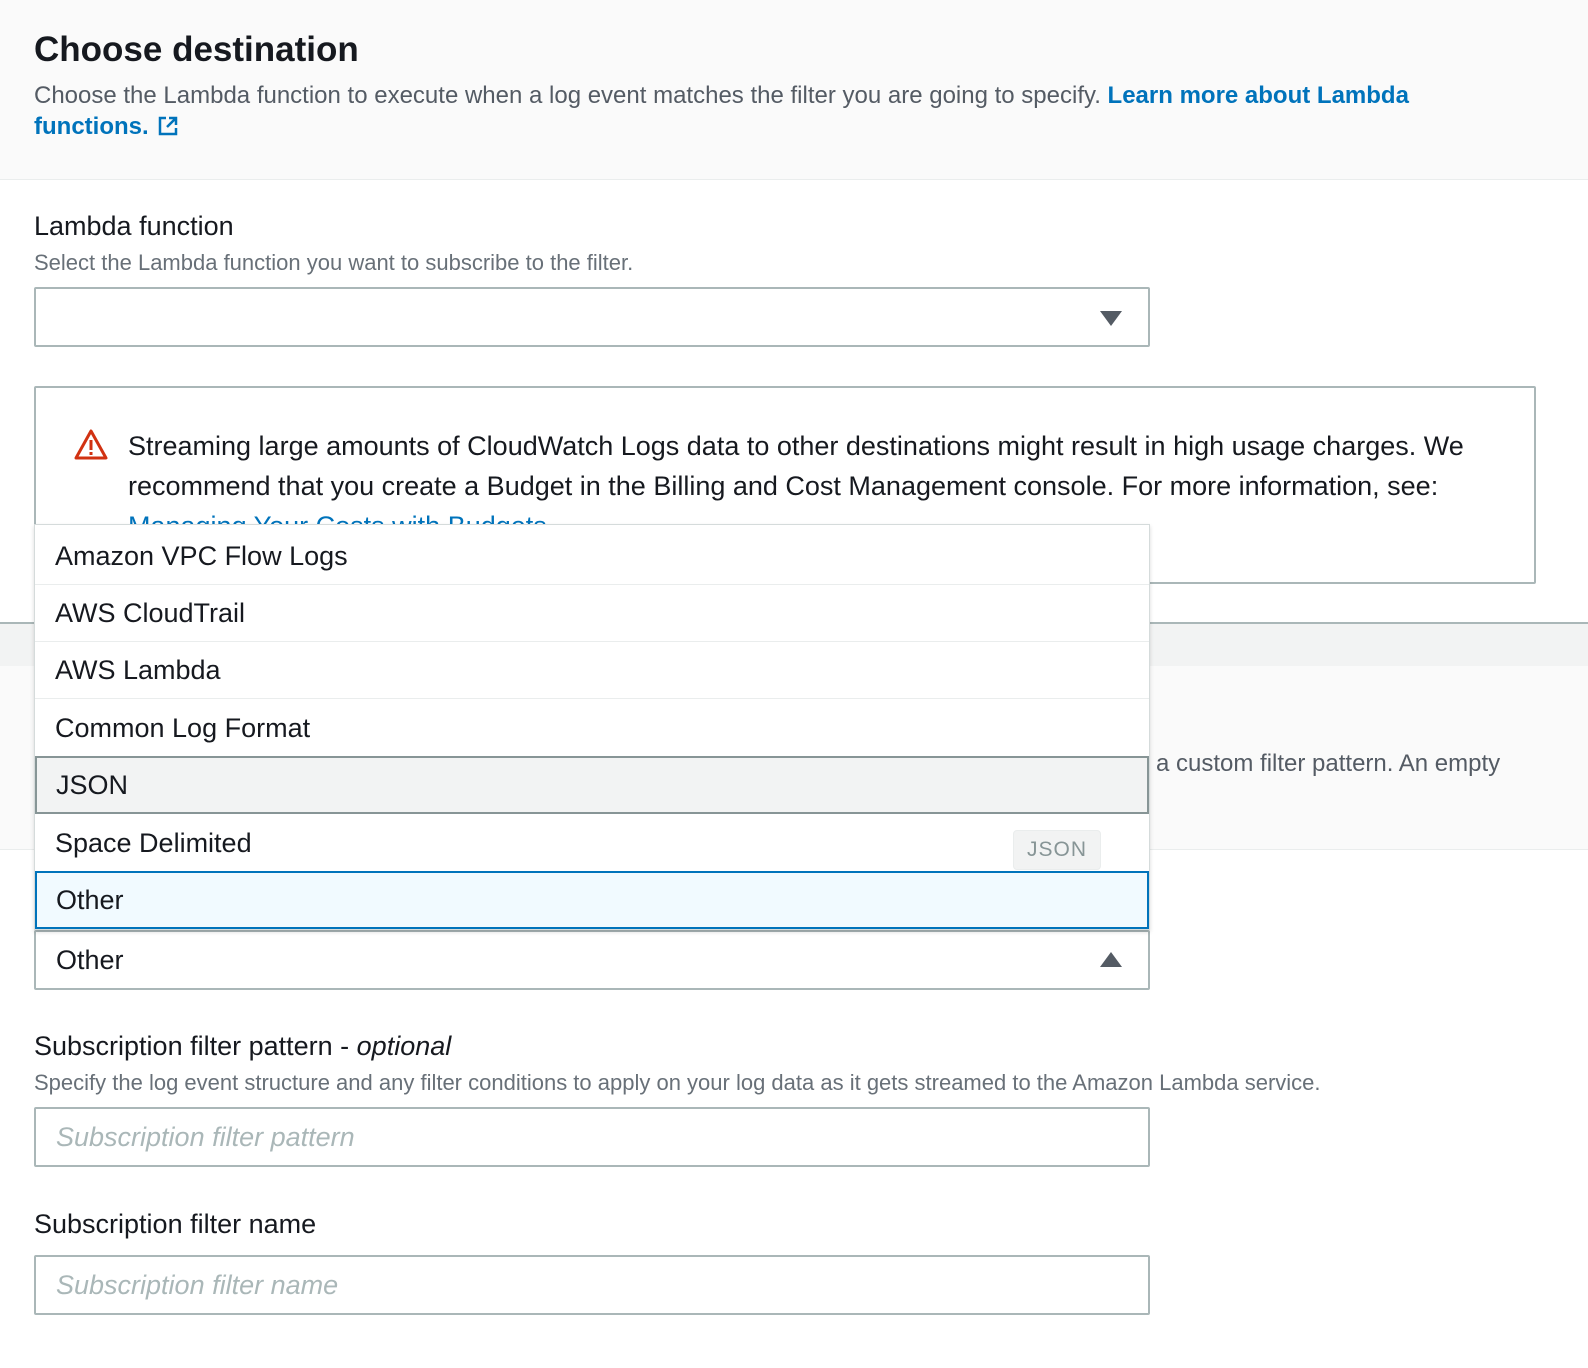 This screenshot has height=1368, width=1588. I want to click on log-format-value: Other, so click(90, 960).